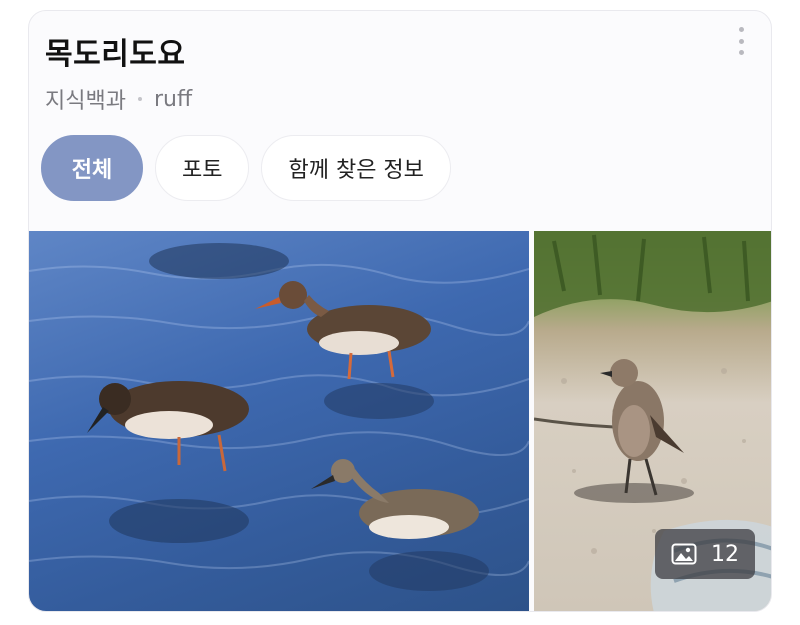 The height and width of the screenshot is (625, 800). Describe the element at coordinates (202, 168) in the screenshot. I see `tab-photo: 포토` at that location.